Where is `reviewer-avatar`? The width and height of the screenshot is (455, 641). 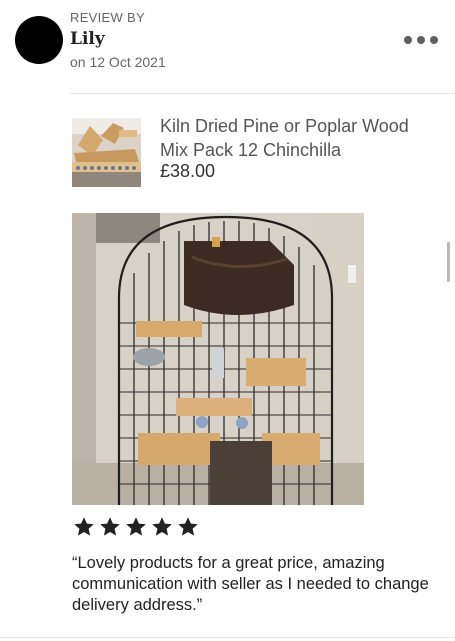 reviewer-avatar is located at coordinates (39, 40).